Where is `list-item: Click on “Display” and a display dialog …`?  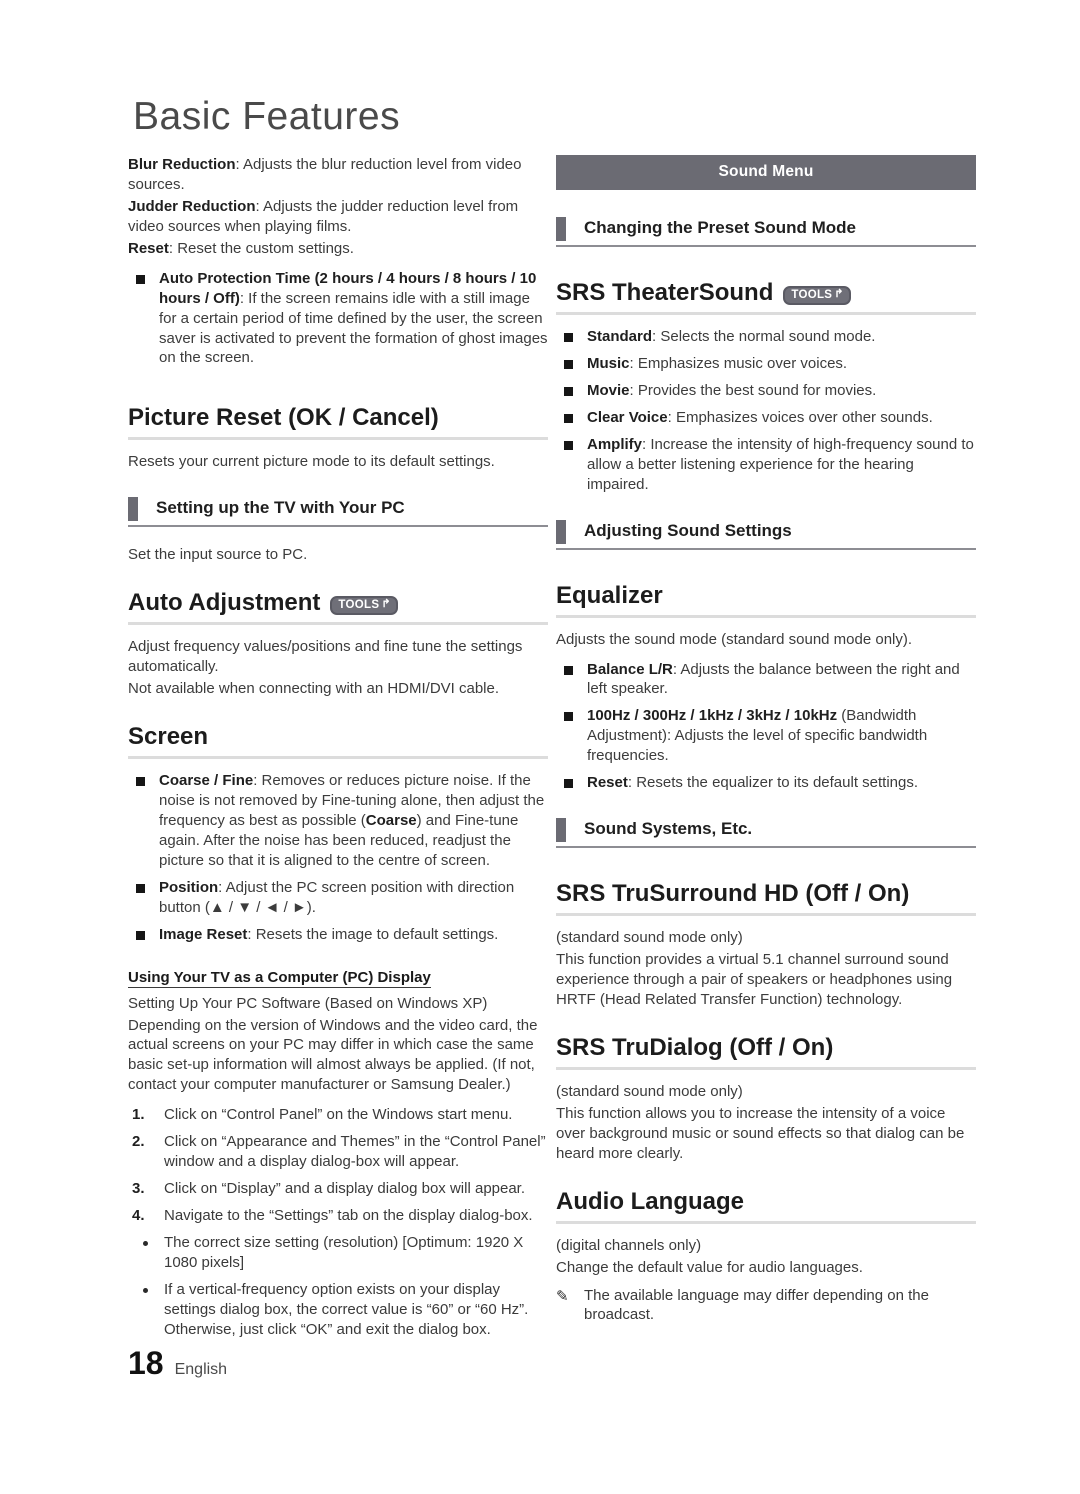 list-item: Click on “Display” and a display dialog … is located at coordinates (329, 1189).